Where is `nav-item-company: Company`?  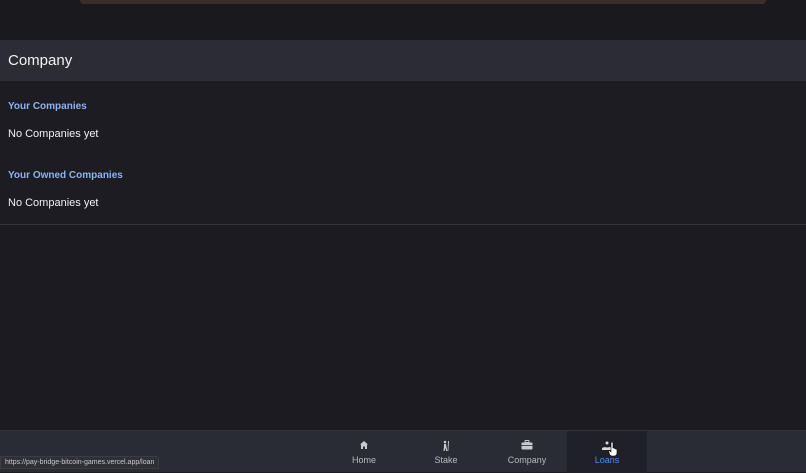
nav-item-company: Company is located at coordinates (527, 452).